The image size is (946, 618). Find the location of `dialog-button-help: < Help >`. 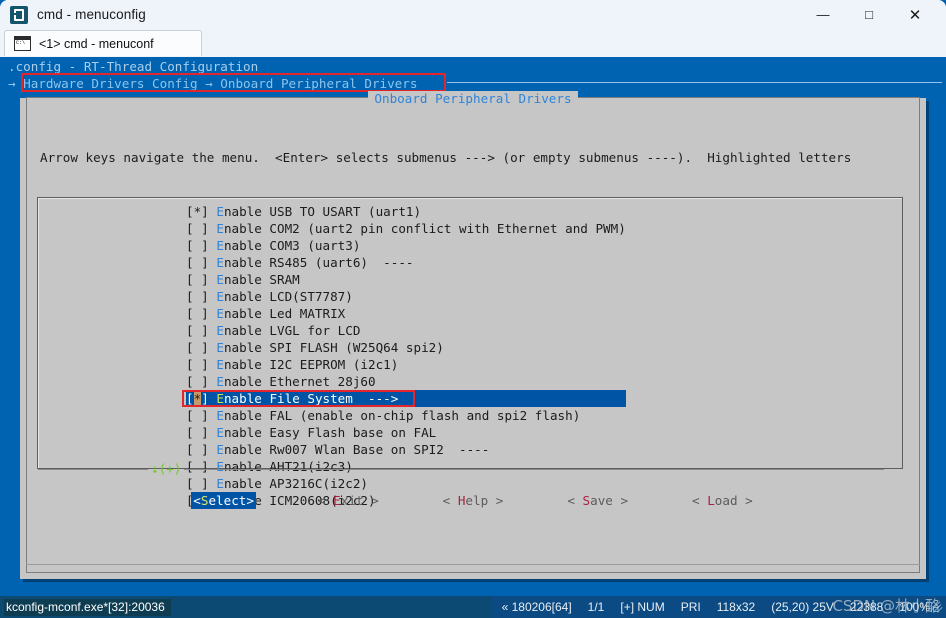

dialog-button-help: < Help > is located at coordinates (473, 500).